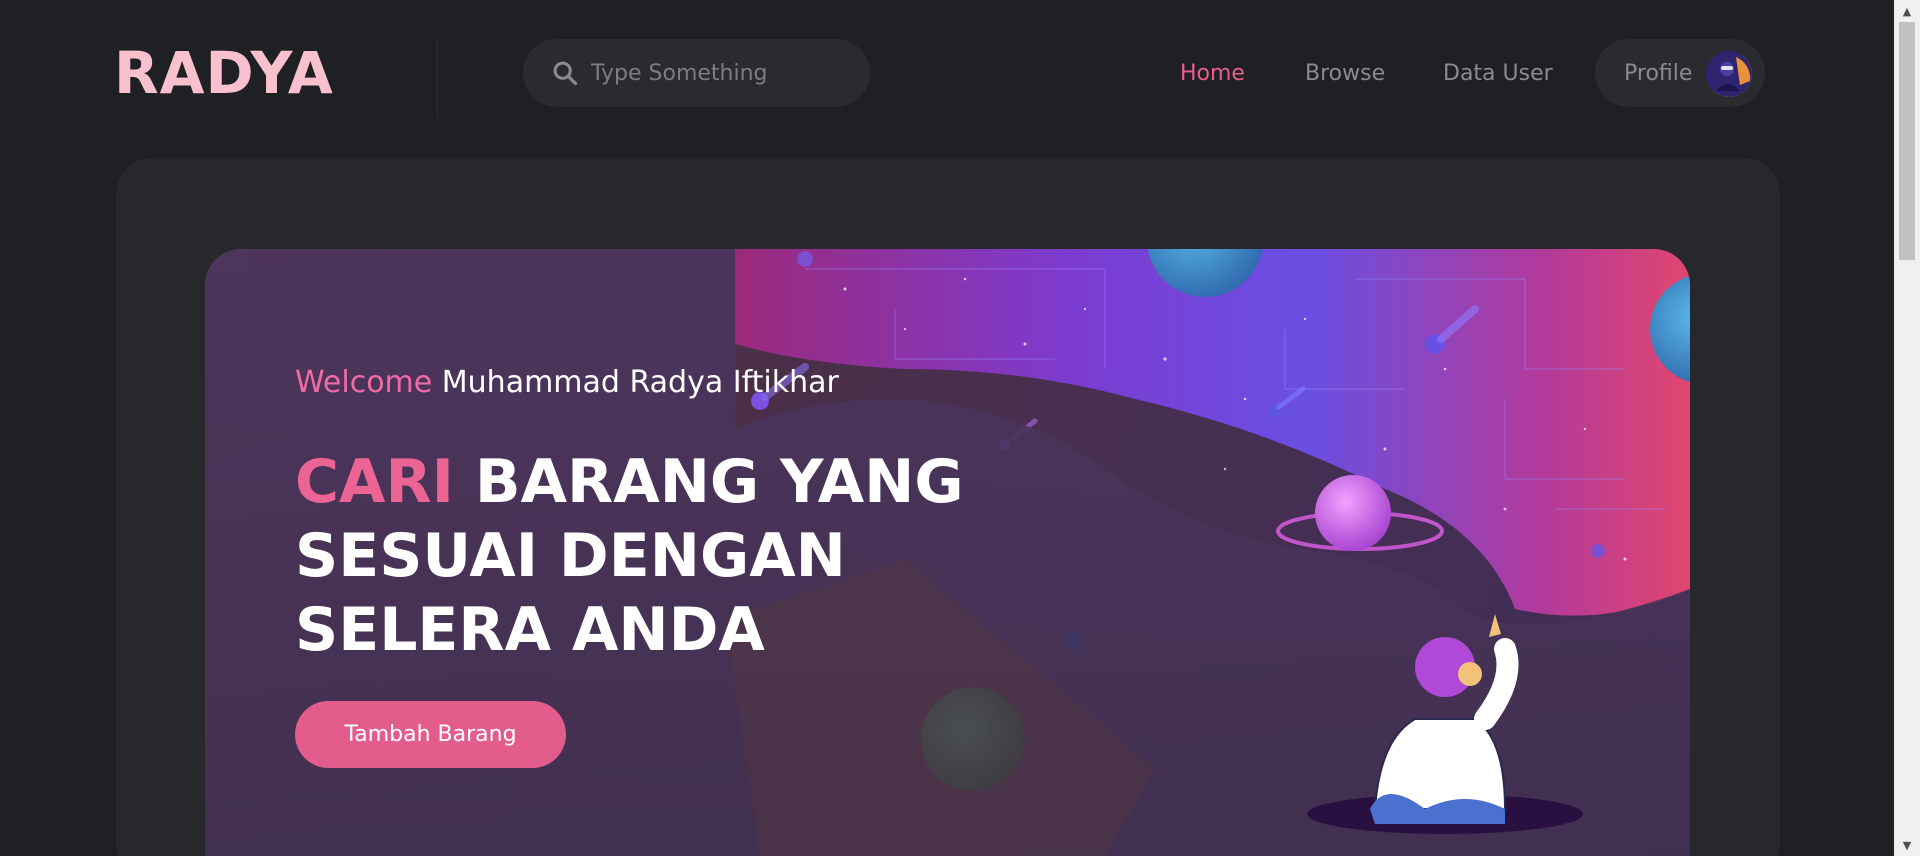 This screenshot has width=1920, height=856. Describe the element at coordinates (1212, 74) in the screenshot. I see `nav-link-home: Home` at that location.